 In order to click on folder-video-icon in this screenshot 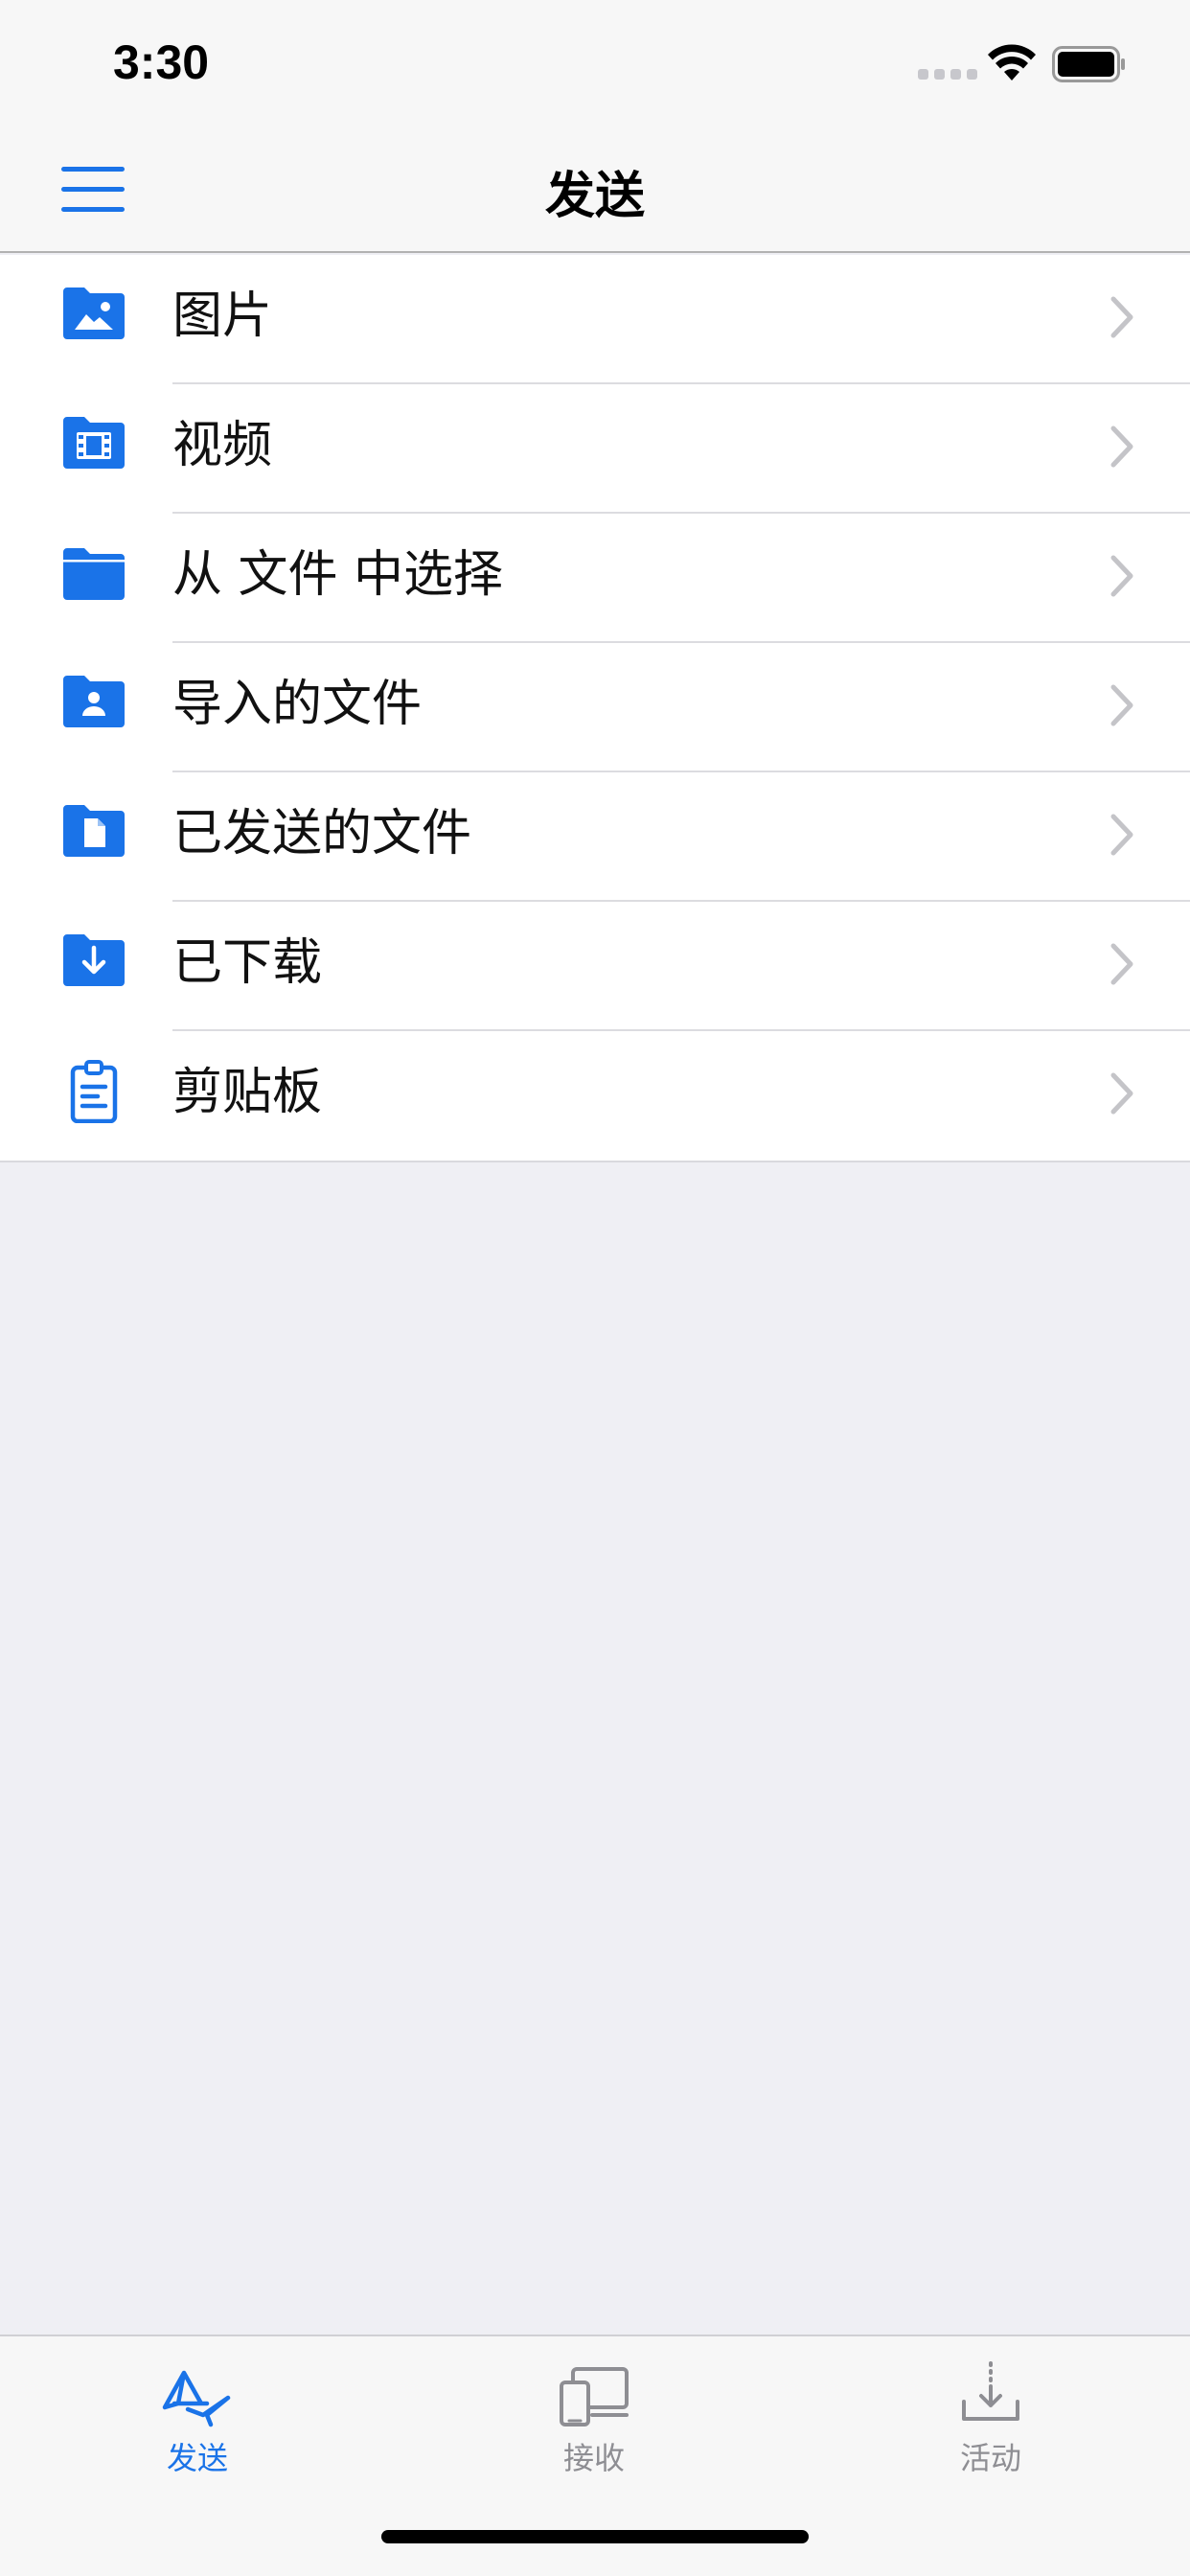, I will do `click(94, 443)`.